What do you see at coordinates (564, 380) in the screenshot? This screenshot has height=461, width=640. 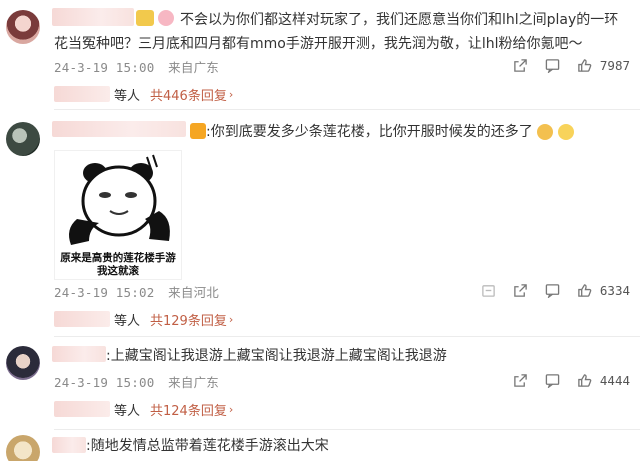 I see `comment-actions: 4444` at bounding box center [564, 380].